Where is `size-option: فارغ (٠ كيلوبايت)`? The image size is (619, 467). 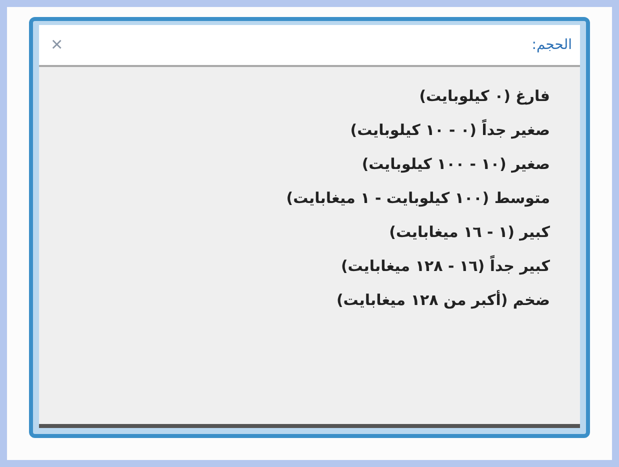
size-option: فارغ (٠ كيلوبايت) is located at coordinates (298, 96).